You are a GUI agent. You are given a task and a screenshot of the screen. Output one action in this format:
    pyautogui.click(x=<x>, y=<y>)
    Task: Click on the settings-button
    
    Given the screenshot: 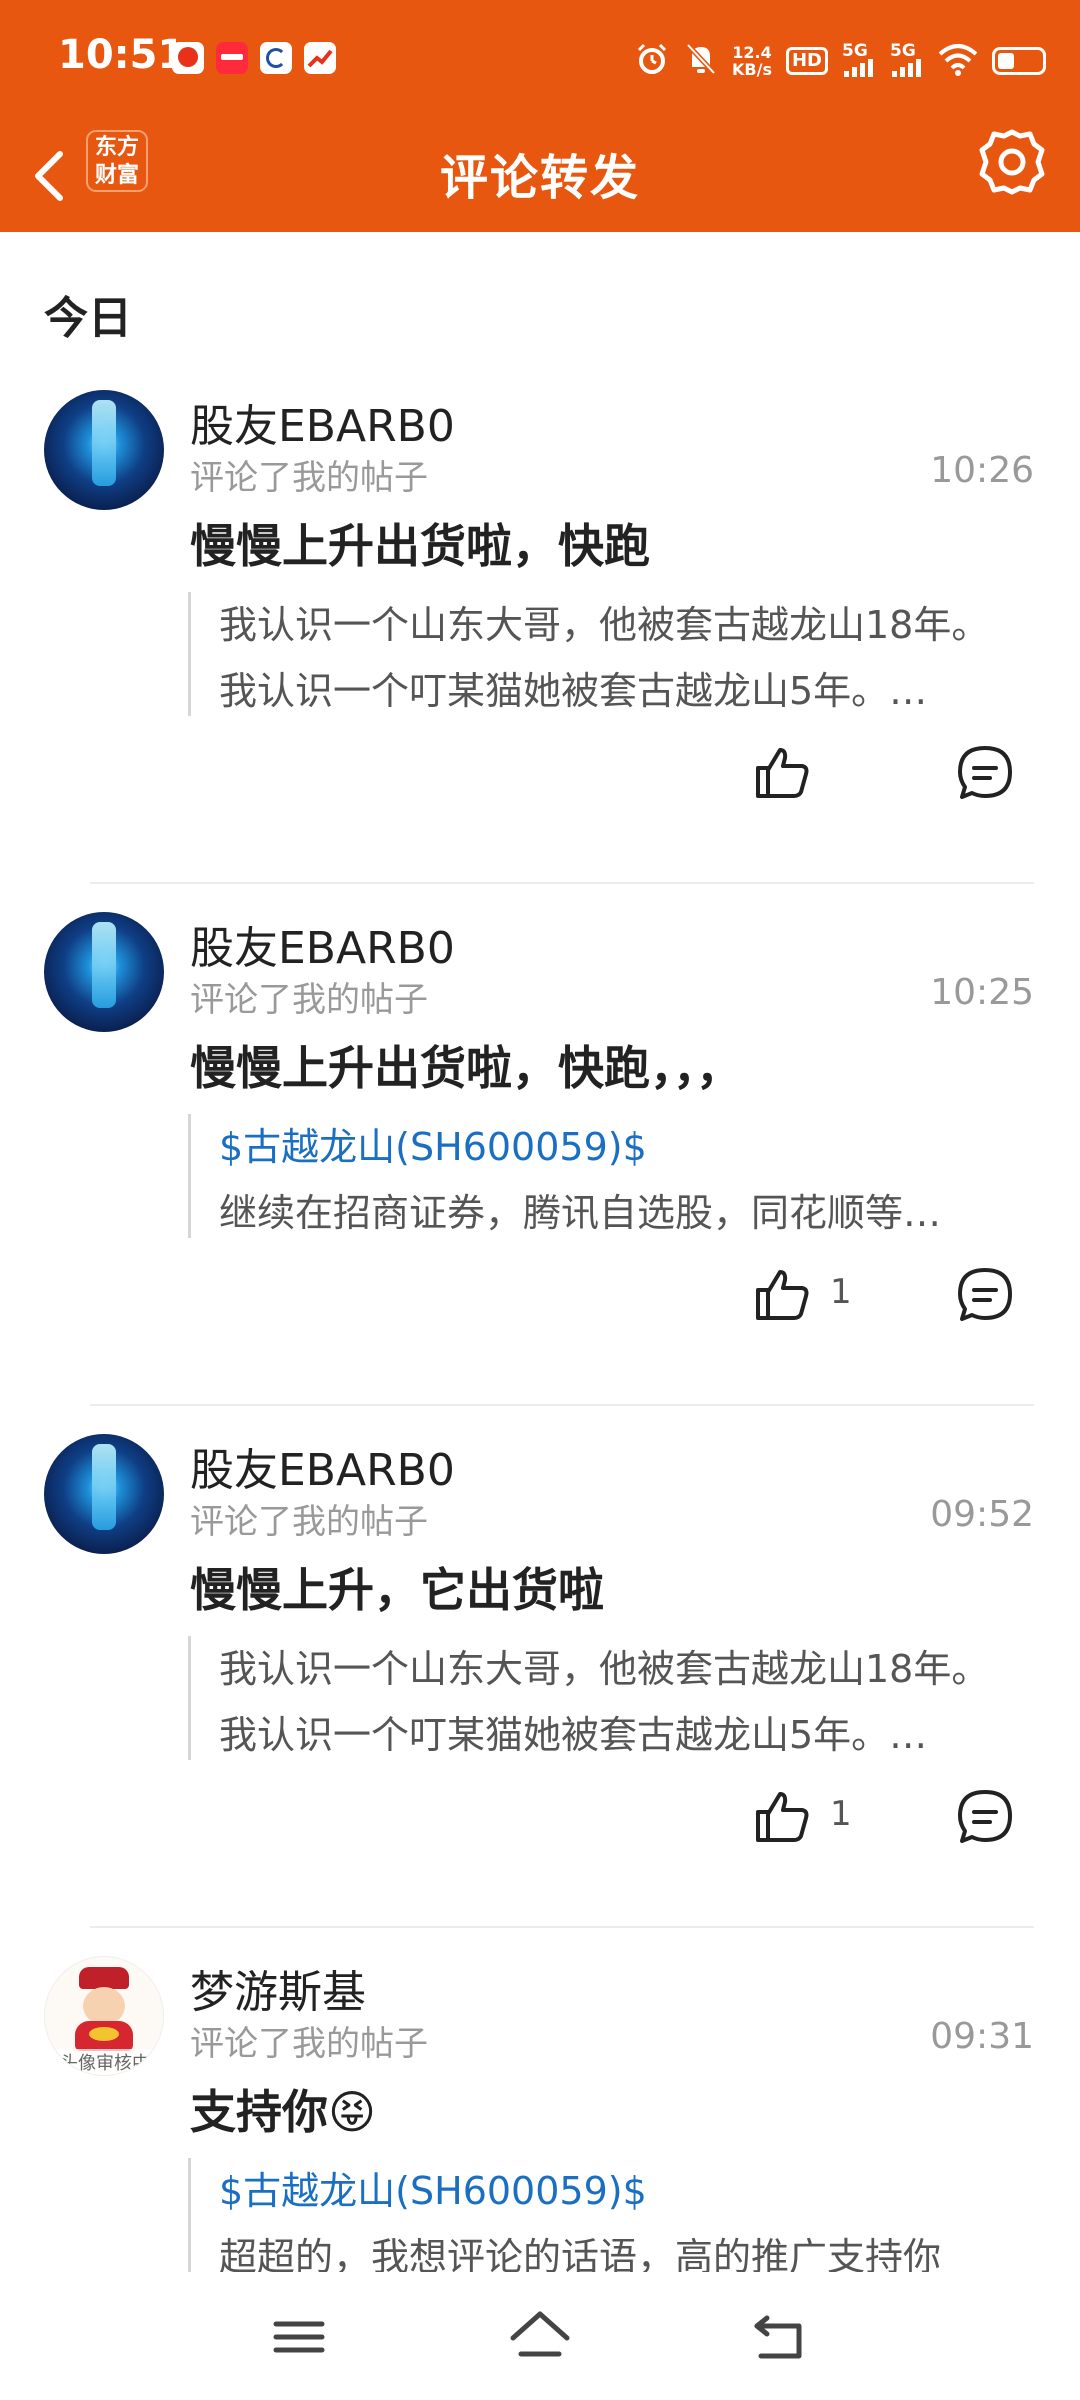 What is the action you would take?
    pyautogui.click(x=1012, y=162)
    